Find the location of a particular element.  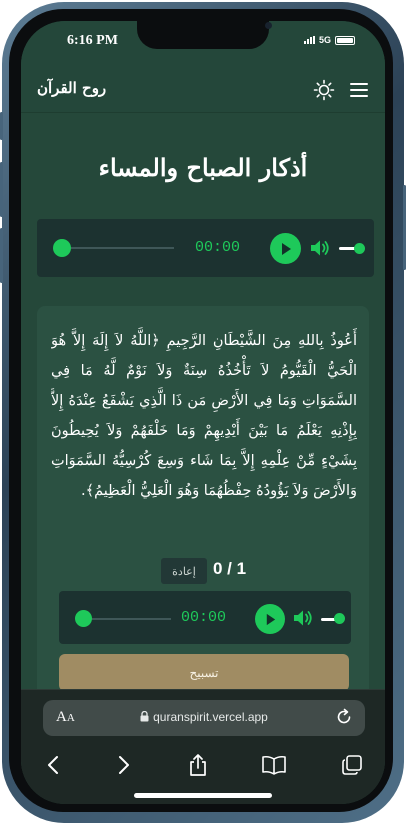

address-bar: AA quranspirit.vercel.app is located at coordinates (204, 718).